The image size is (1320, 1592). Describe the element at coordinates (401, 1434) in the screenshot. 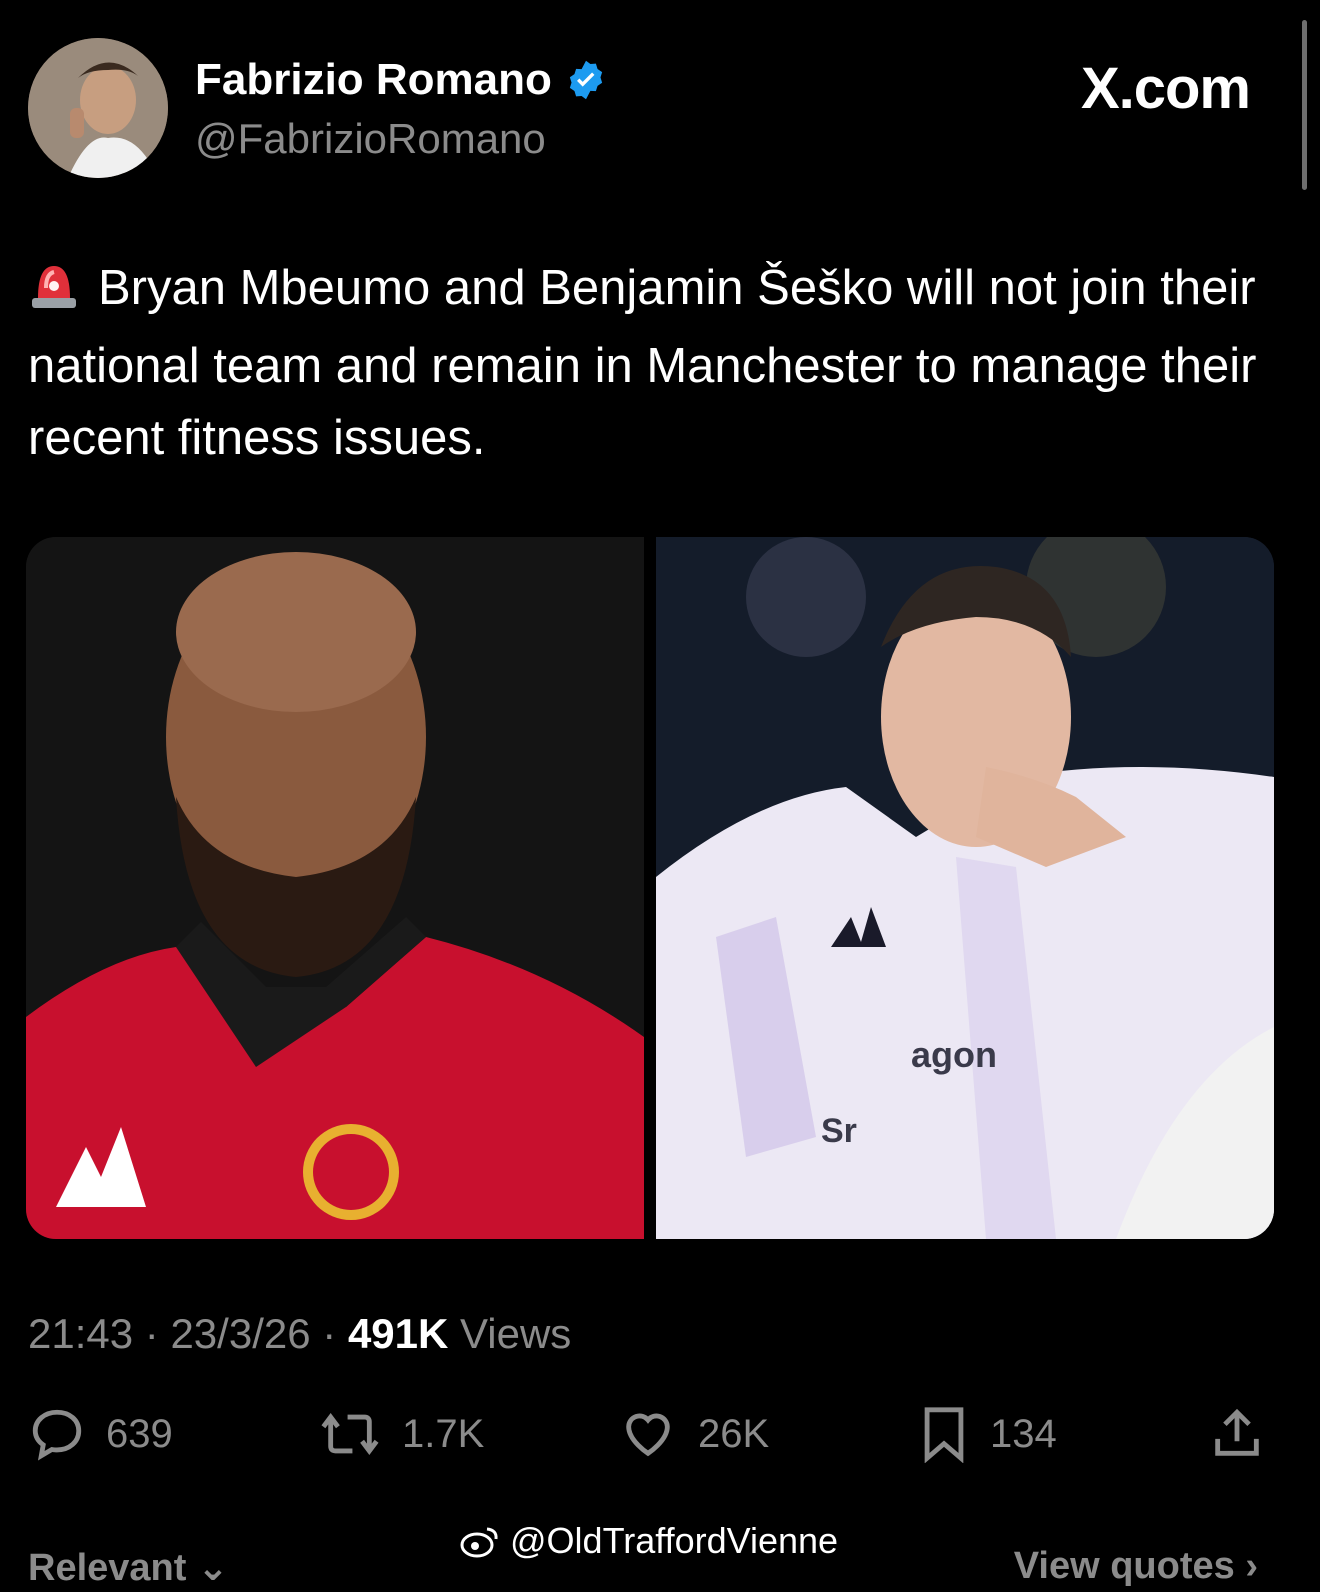

I see `repost-button: 1.7K` at that location.